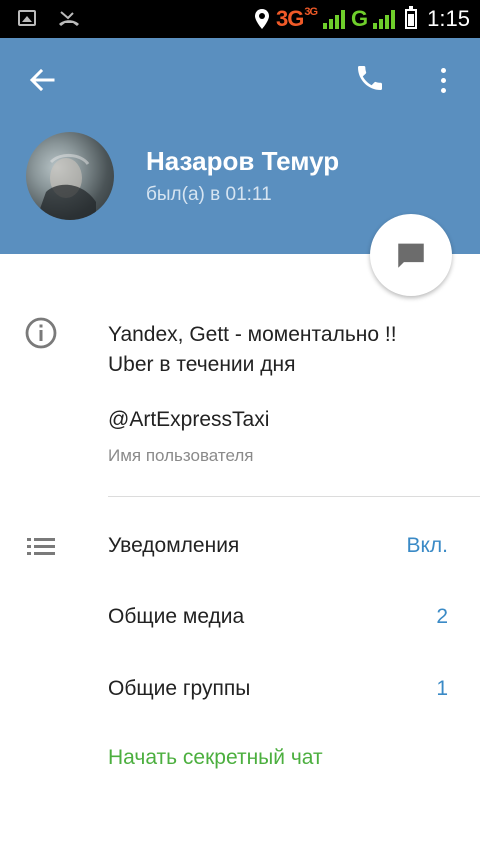 The width and height of the screenshot is (480, 854). Describe the element at coordinates (427, 545) in the screenshot. I see `notifications-value: Вкл.` at that location.